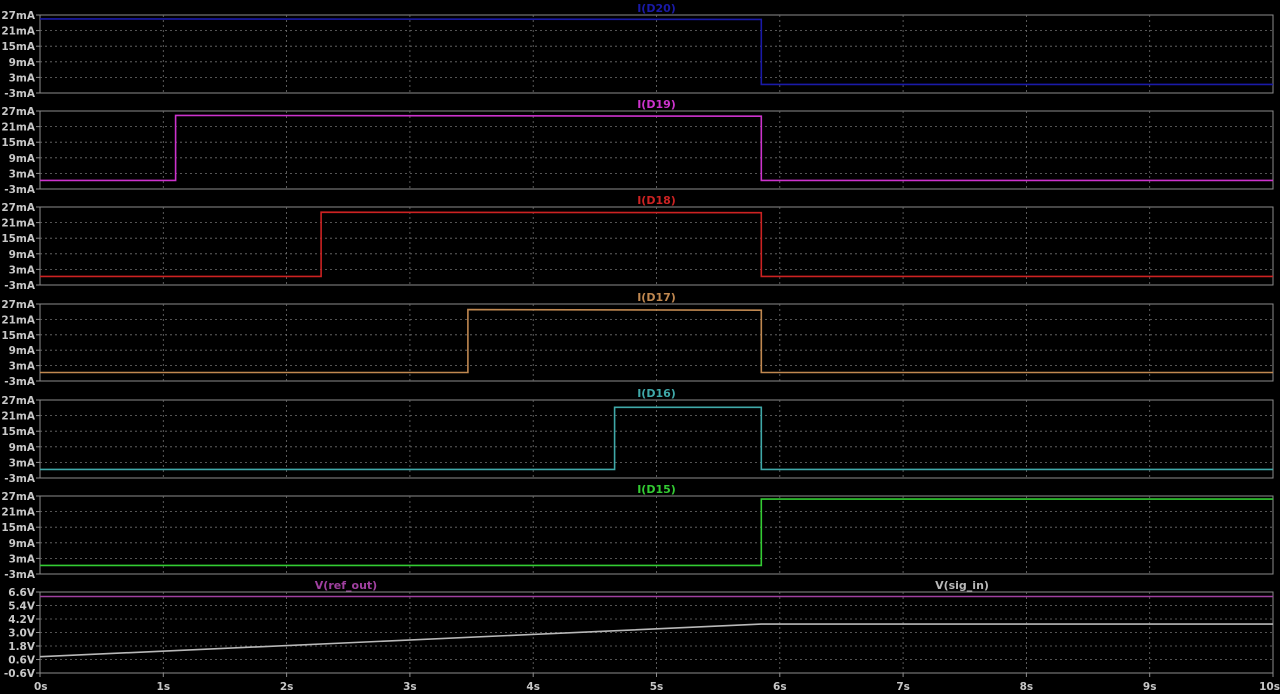  I want to click on x-tick-label: 10s, so click(1269, 687).